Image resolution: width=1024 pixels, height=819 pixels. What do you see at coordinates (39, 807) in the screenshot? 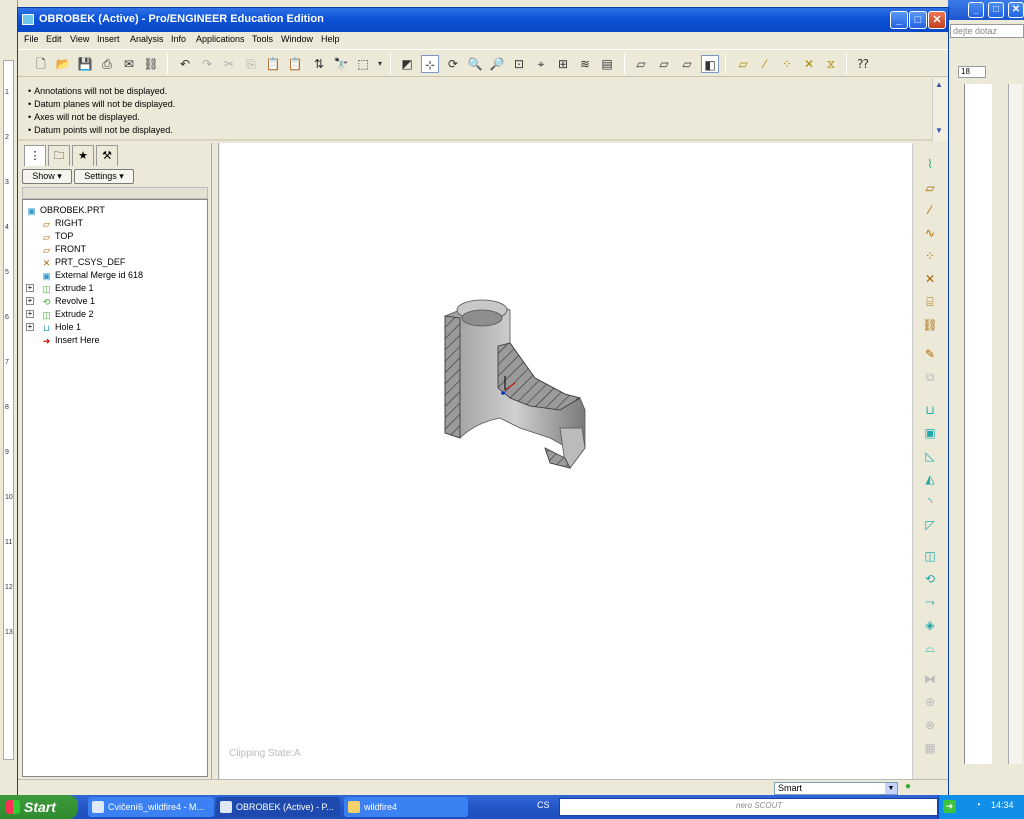
I see `start-button: Start` at bounding box center [39, 807].